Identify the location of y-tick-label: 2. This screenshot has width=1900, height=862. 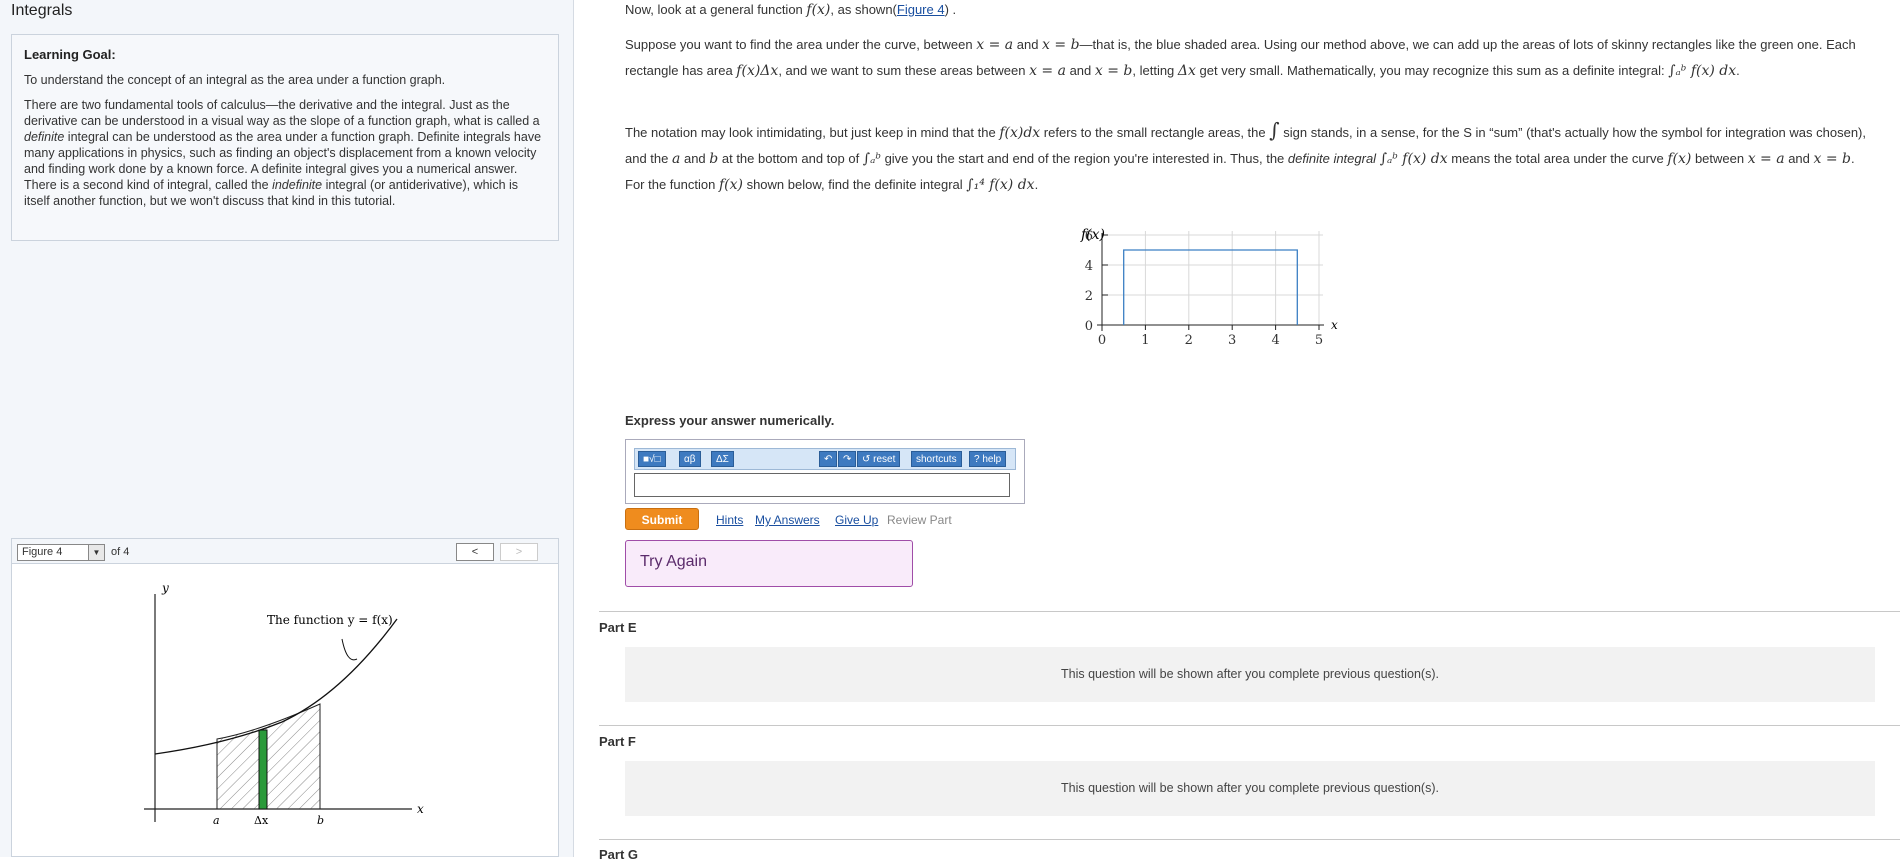
(1089, 296).